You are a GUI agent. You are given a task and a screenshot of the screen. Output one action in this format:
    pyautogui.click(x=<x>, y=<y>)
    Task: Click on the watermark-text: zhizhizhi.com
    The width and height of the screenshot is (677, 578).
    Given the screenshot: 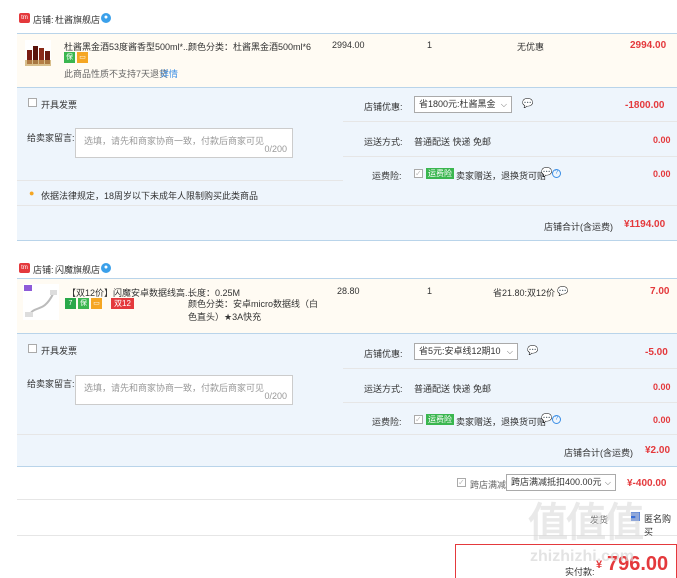 What is the action you would take?
    pyautogui.click(x=582, y=556)
    